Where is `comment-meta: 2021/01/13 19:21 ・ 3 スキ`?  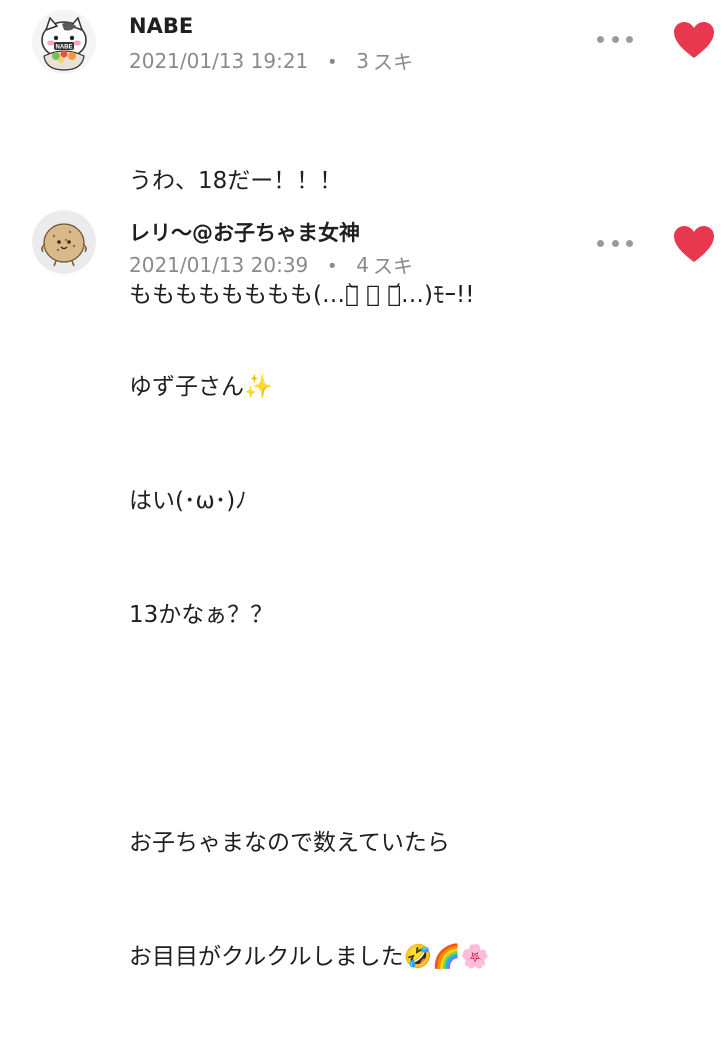
comment-meta: 2021/01/13 19:21 ・ 3 スキ is located at coordinates (271, 60).